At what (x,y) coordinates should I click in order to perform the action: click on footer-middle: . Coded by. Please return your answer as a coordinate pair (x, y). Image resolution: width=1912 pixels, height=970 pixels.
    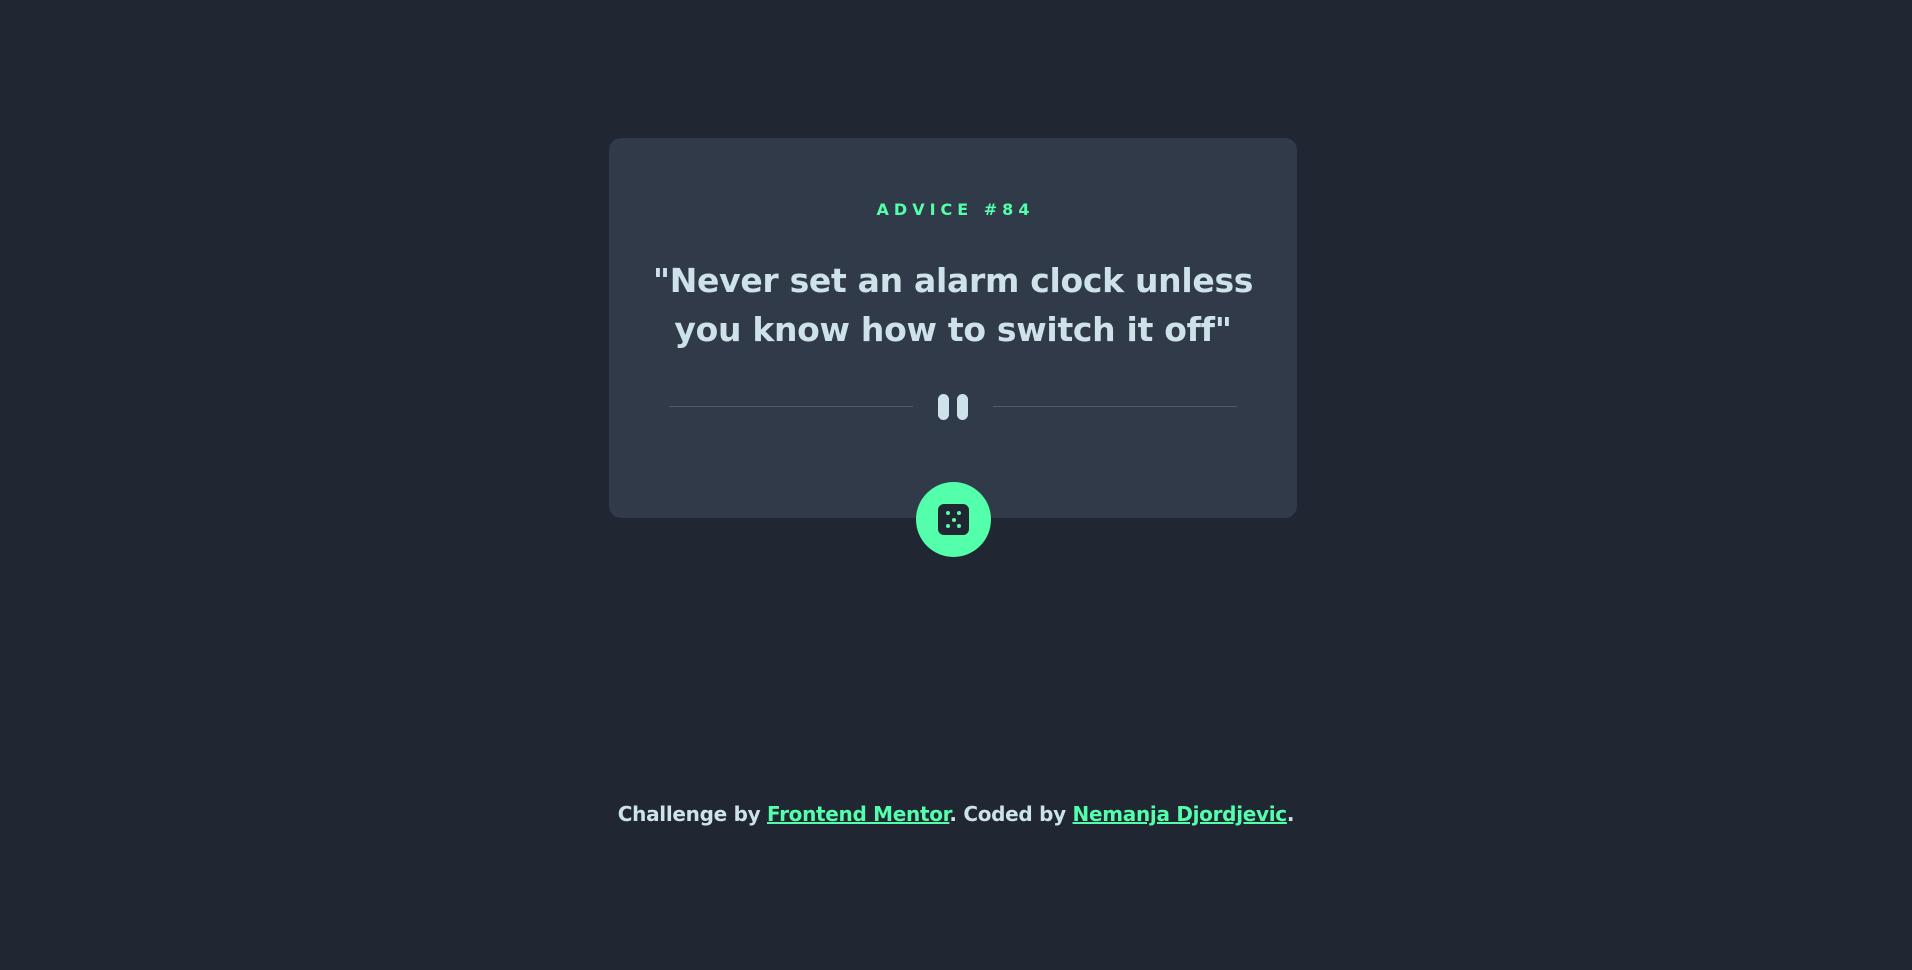
    Looking at the image, I should click on (1011, 814).